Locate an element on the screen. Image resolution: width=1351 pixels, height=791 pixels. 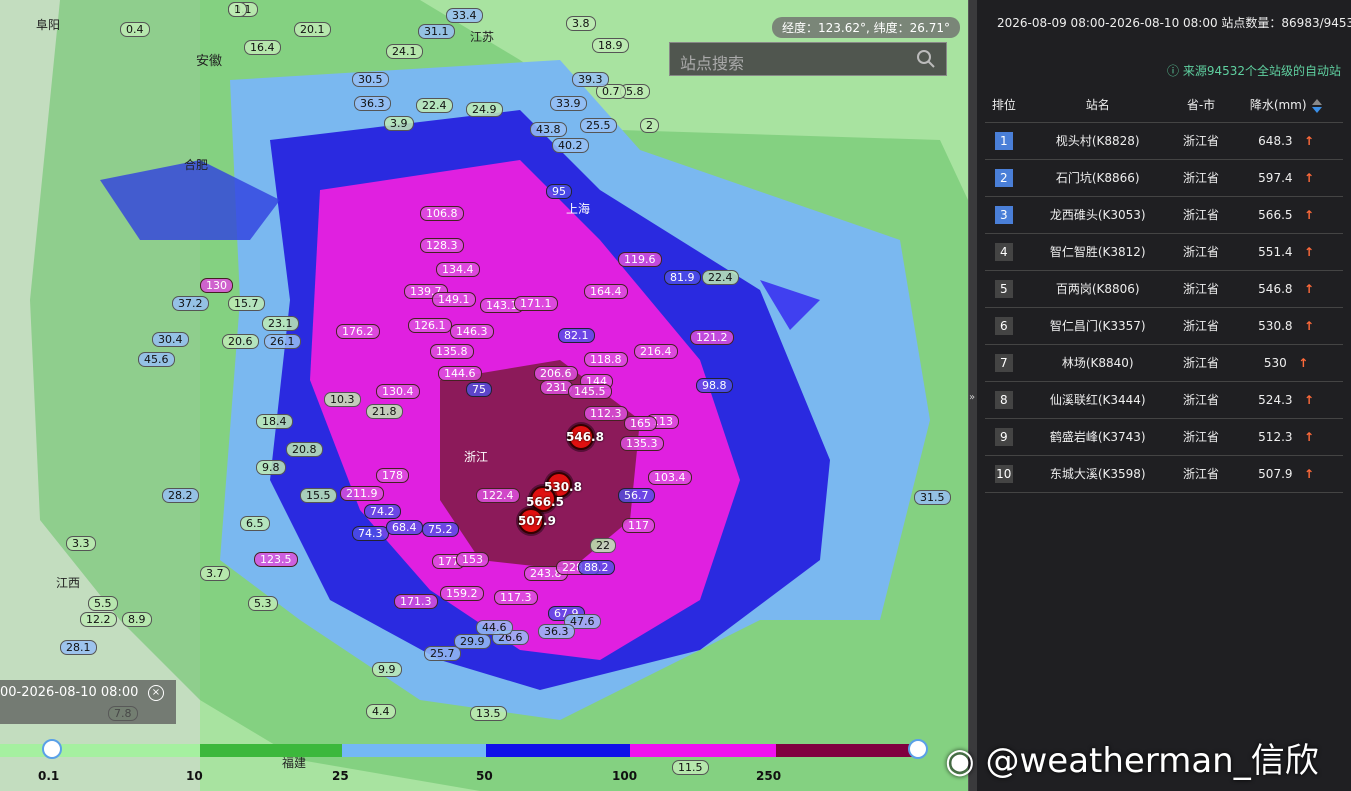
station-value-label: 75.2 is located at coordinates (440, 529).